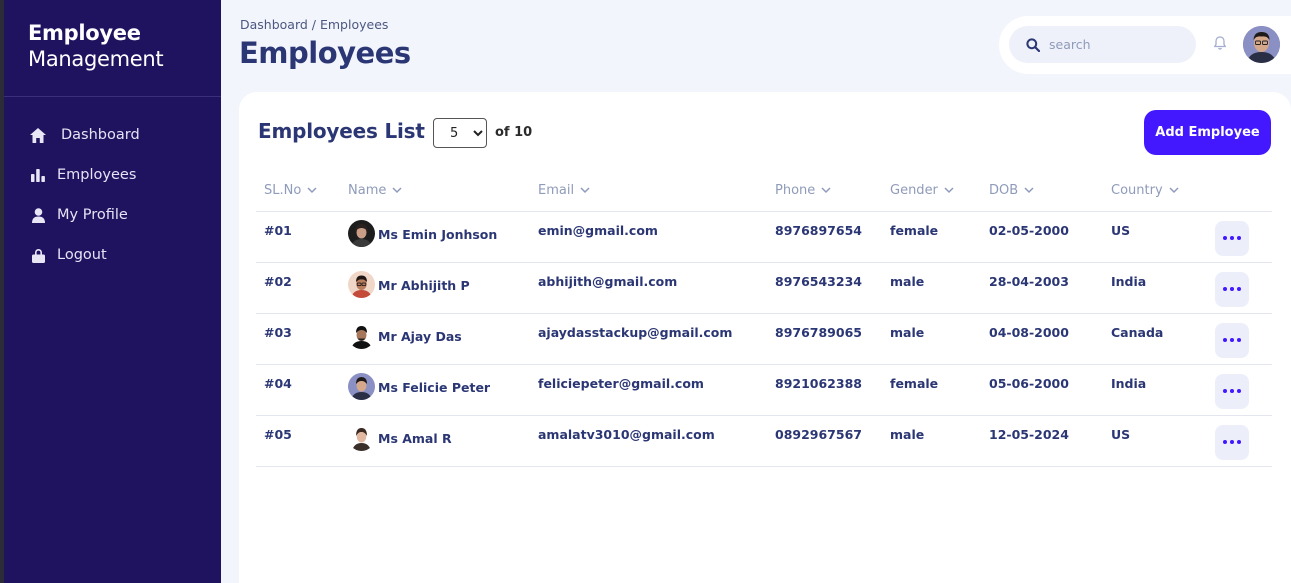 This screenshot has width=1291, height=583. I want to click on column-header-sl-no: SL.No, so click(298, 191).